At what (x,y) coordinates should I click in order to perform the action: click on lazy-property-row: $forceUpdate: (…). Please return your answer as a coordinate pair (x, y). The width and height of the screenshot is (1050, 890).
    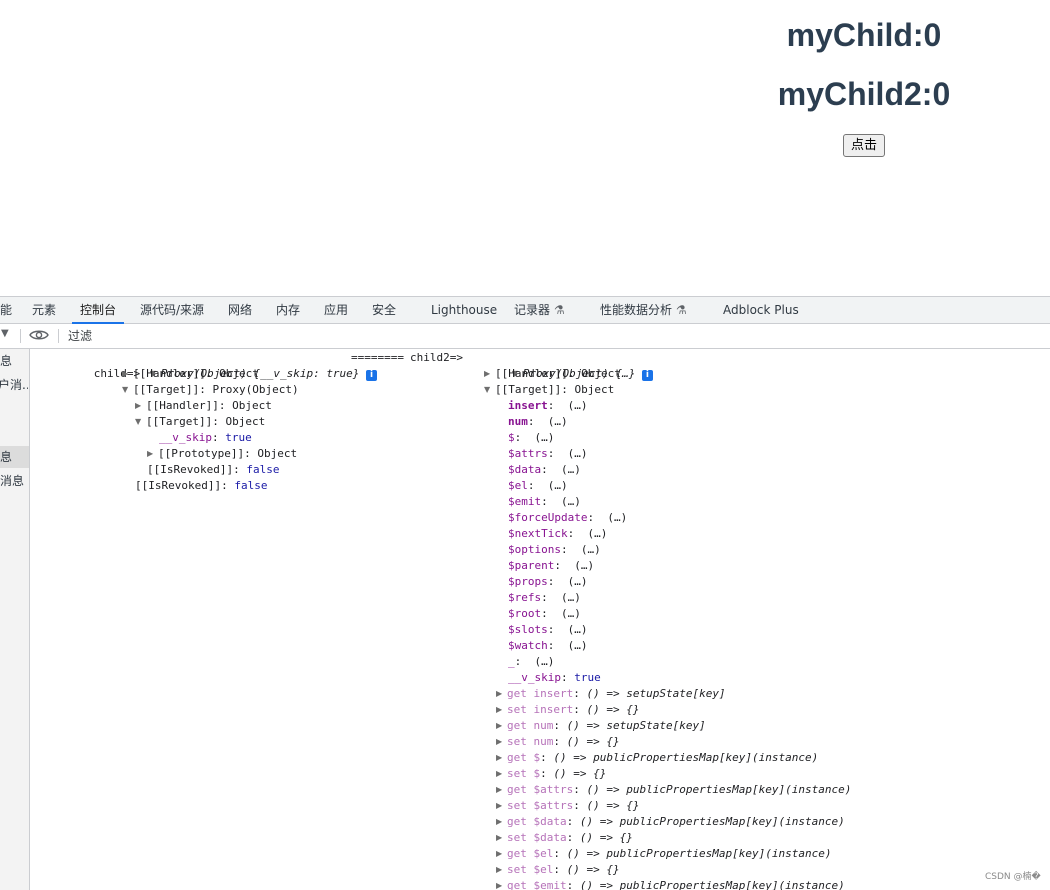
    Looking at the image, I should click on (567, 518).